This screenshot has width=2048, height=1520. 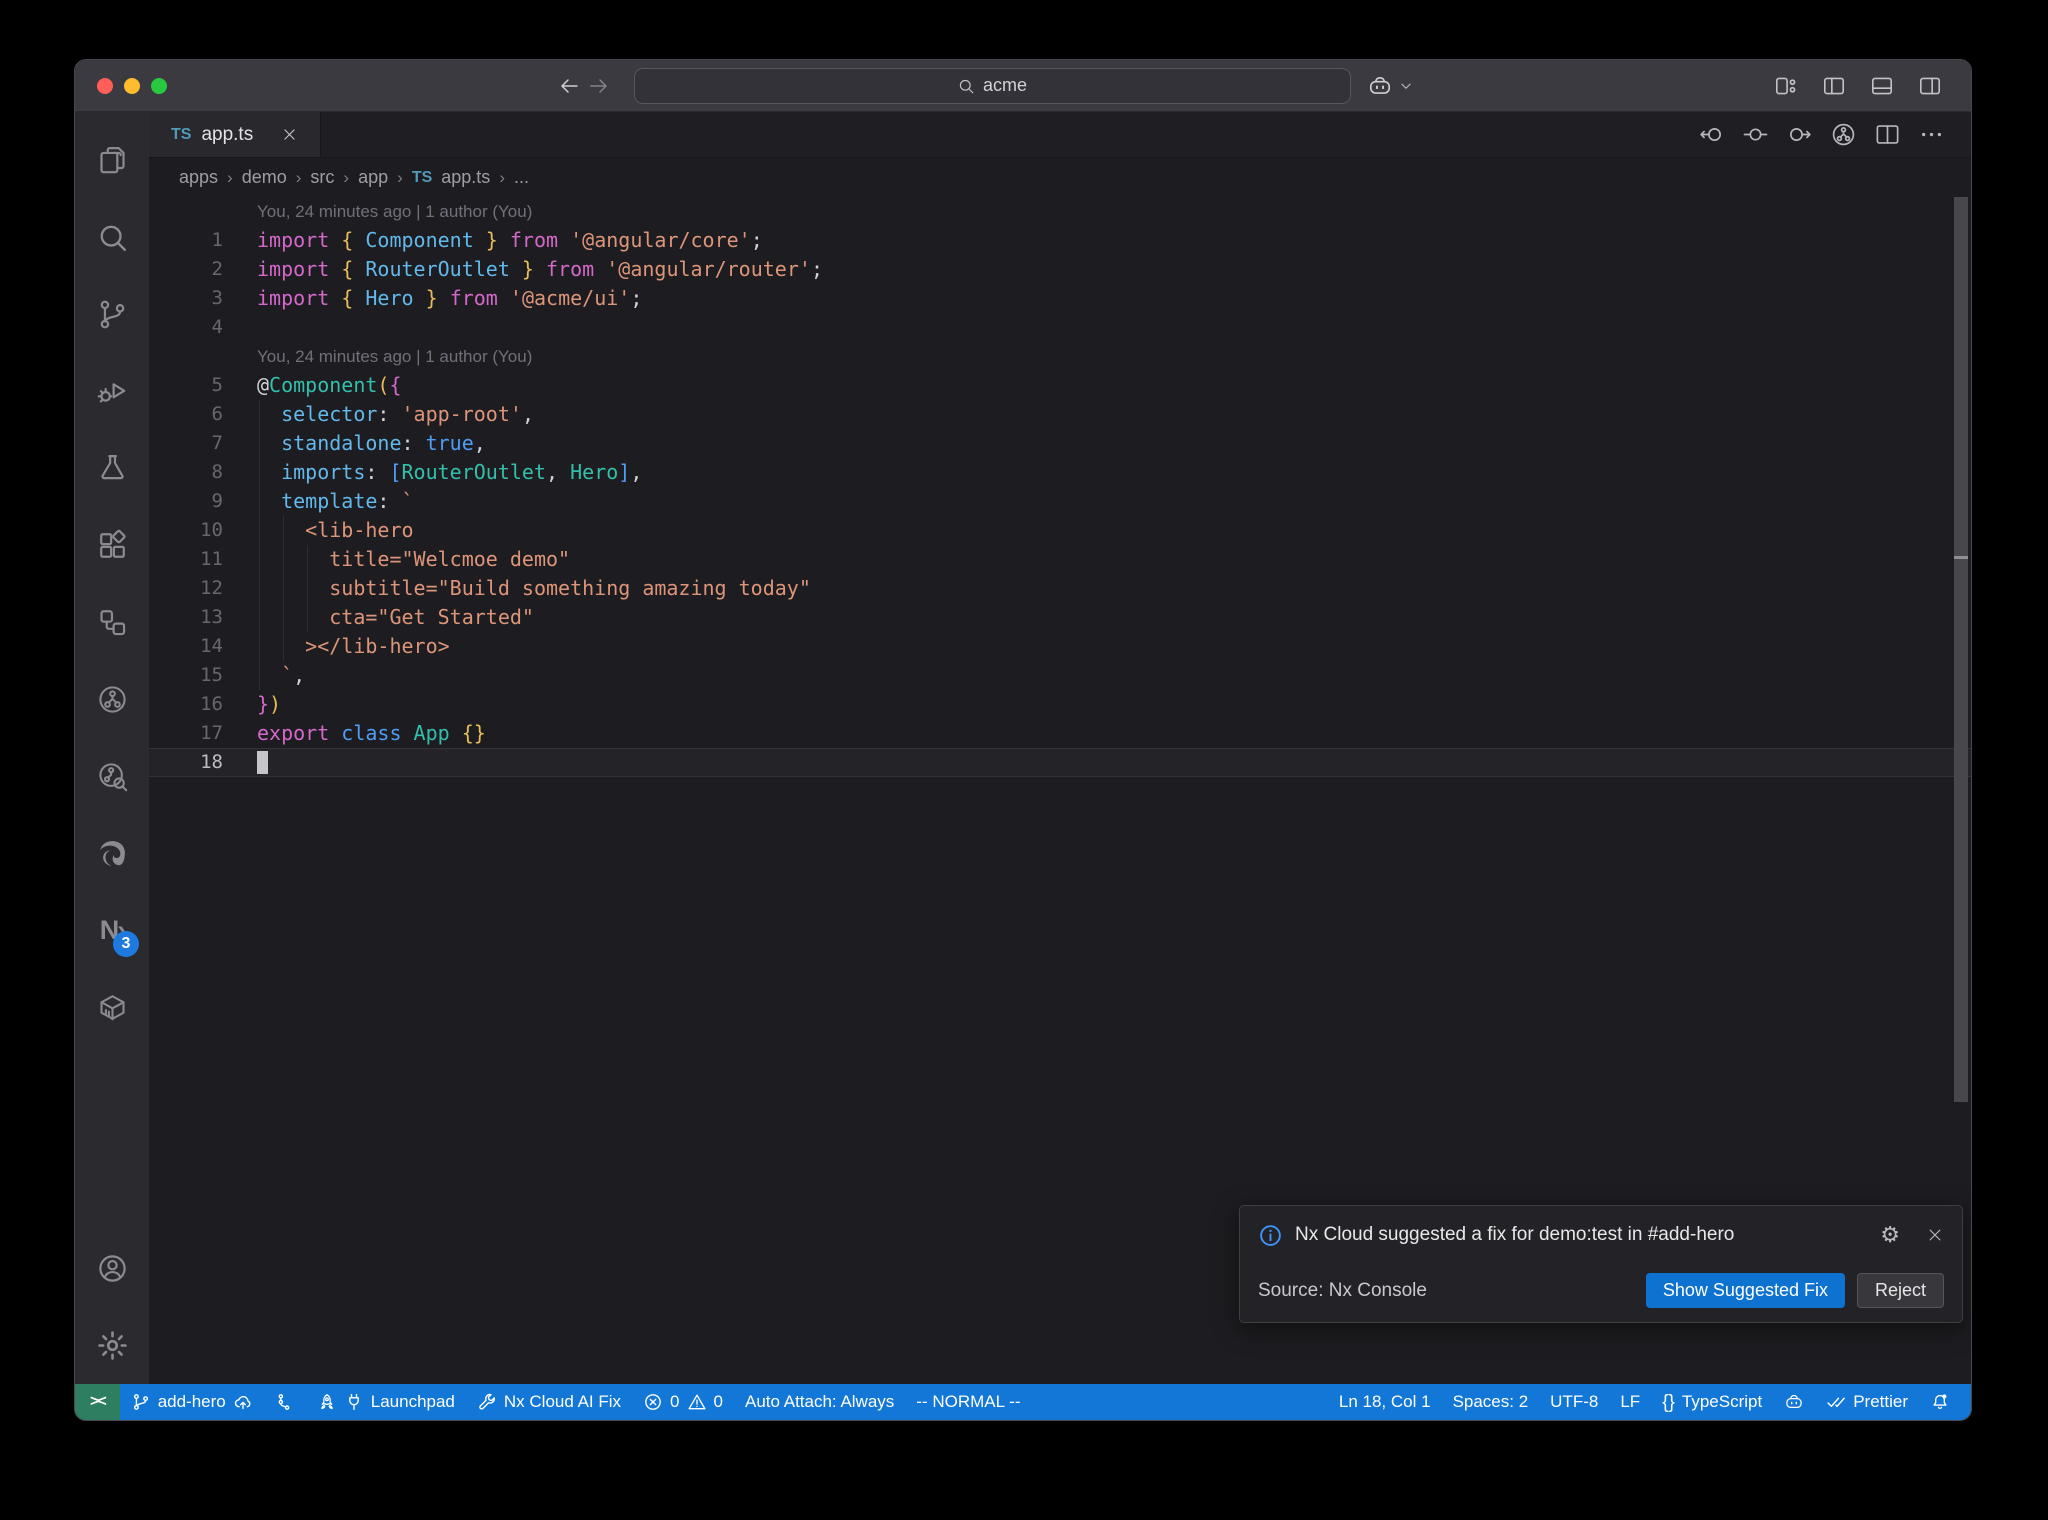 I want to click on nx-run-target-button, so click(x=1843, y=134).